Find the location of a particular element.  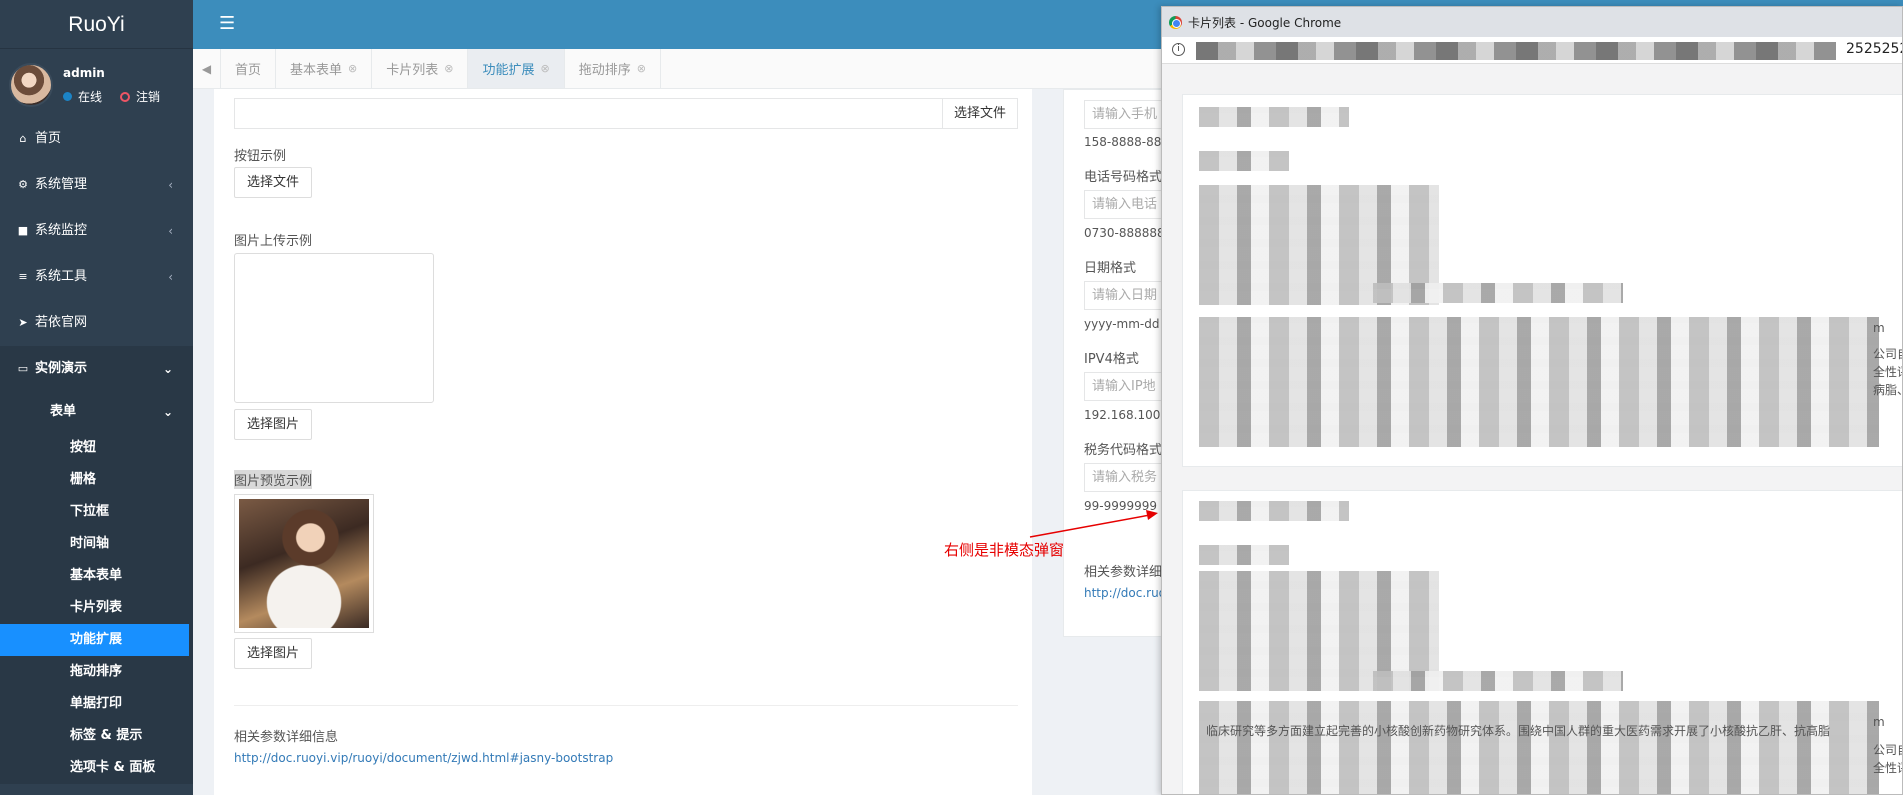

sidebar-subitem: 时间轴 is located at coordinates (96, 544).